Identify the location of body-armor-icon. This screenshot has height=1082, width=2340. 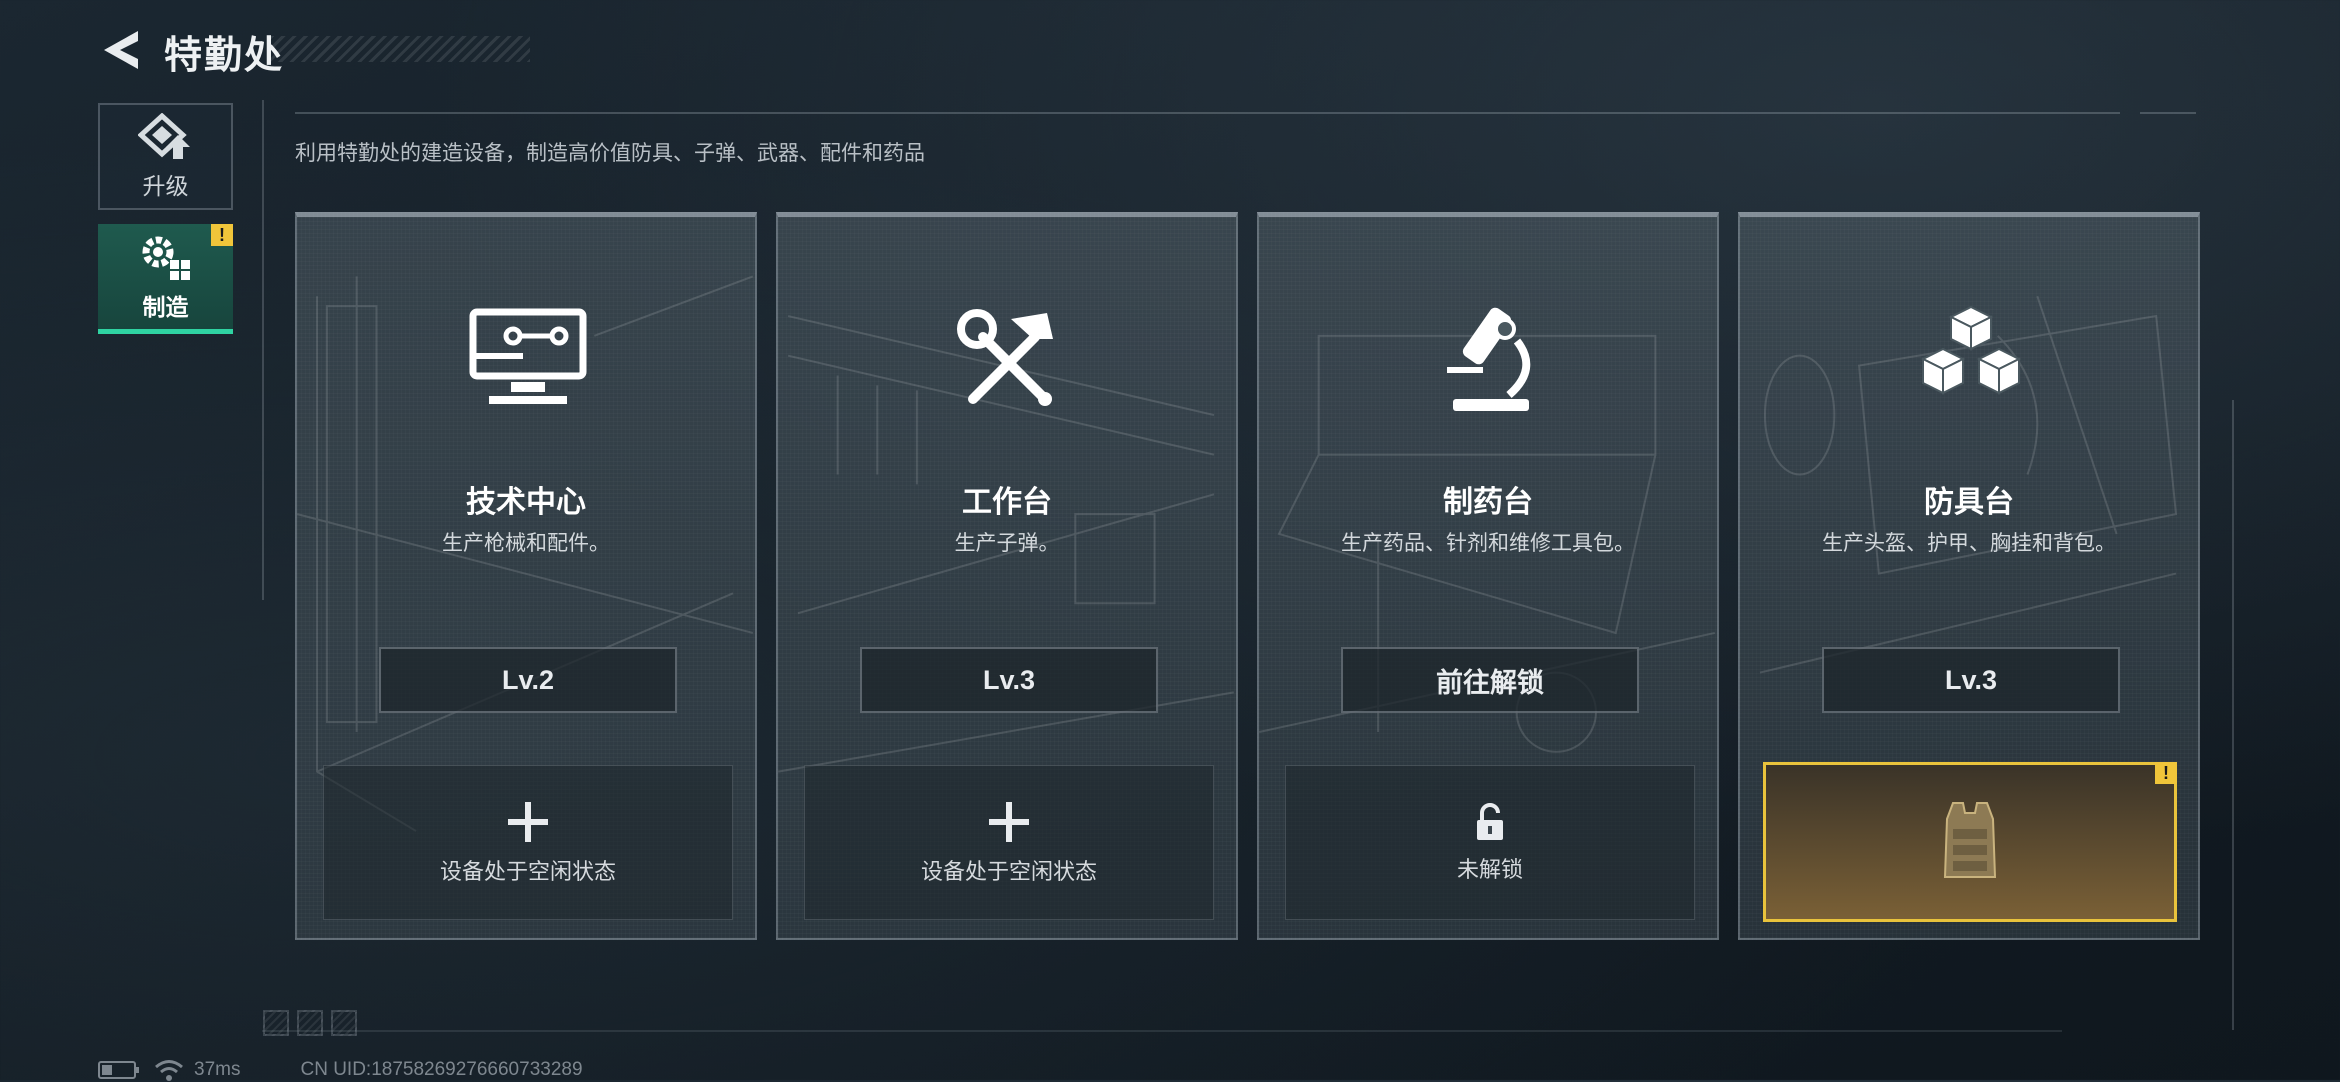
(1970, 840).